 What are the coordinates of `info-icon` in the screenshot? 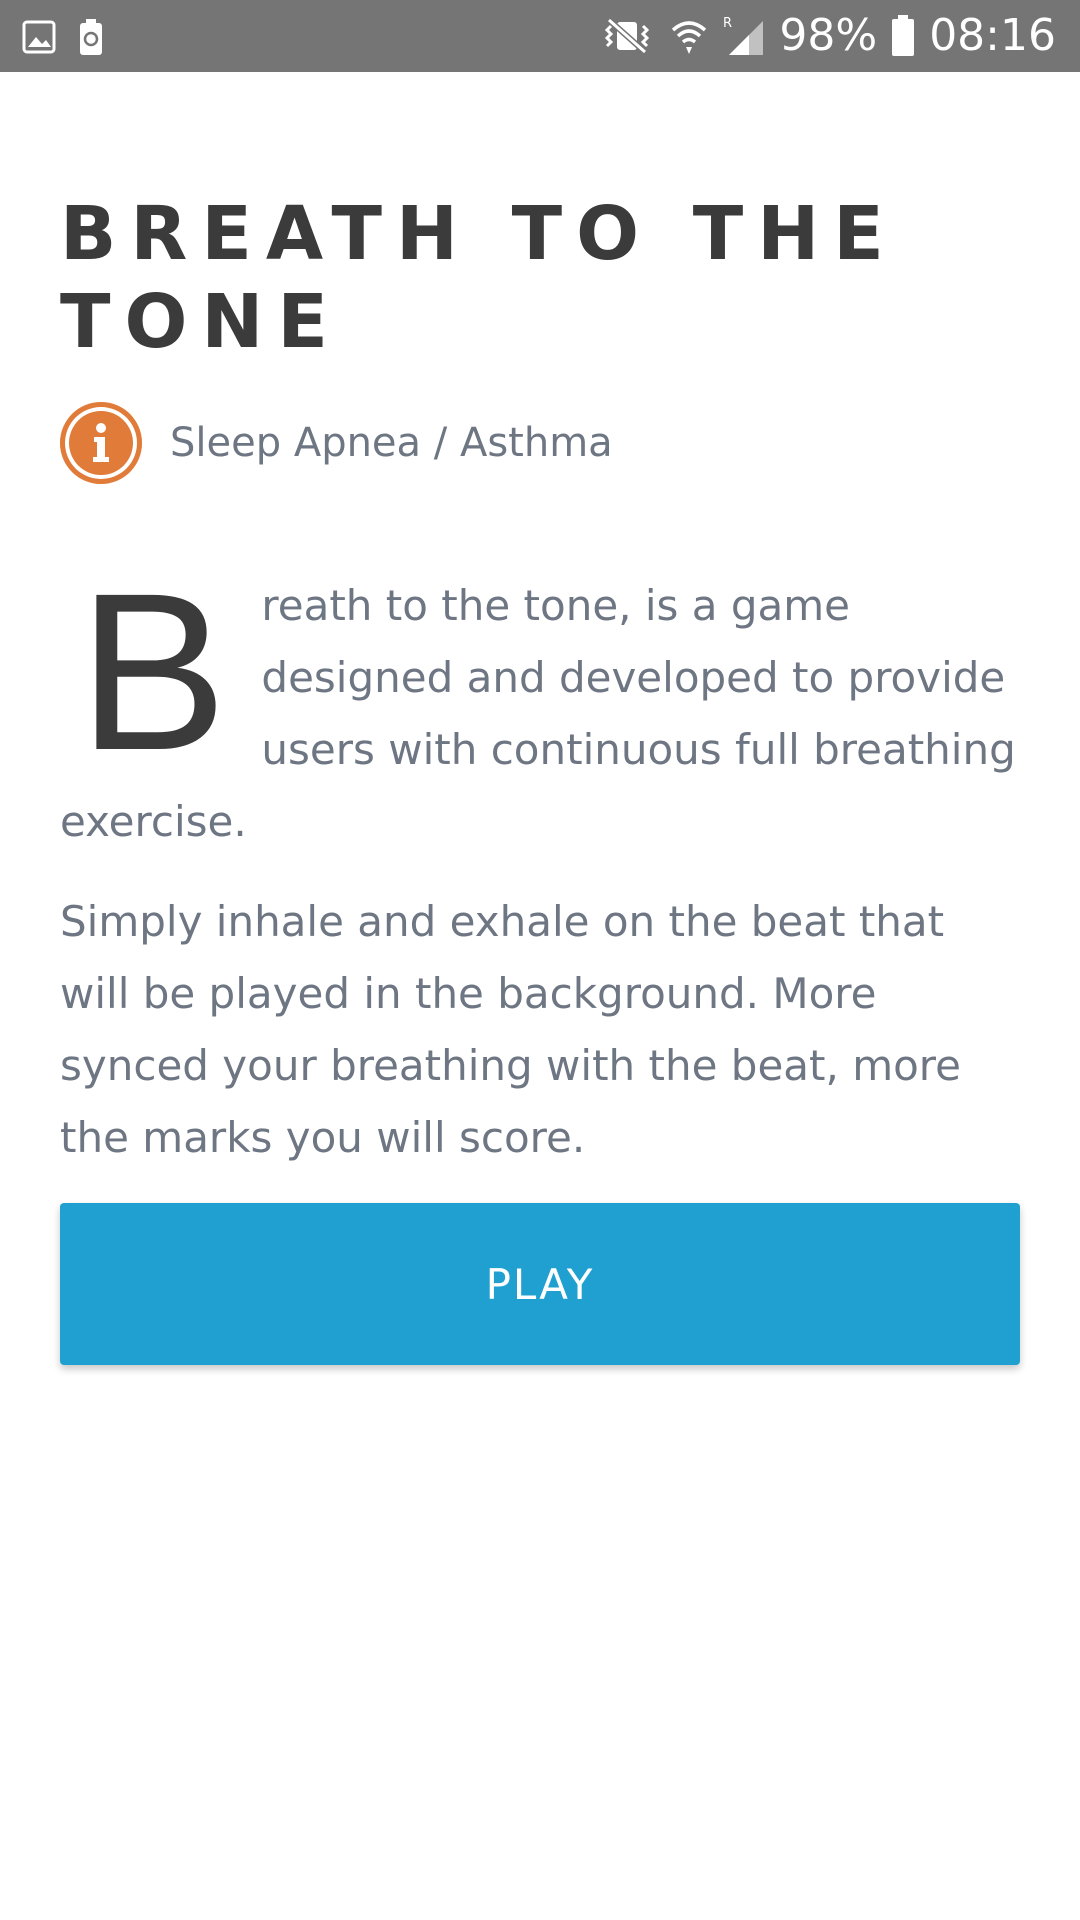 It's located at (101, 443).